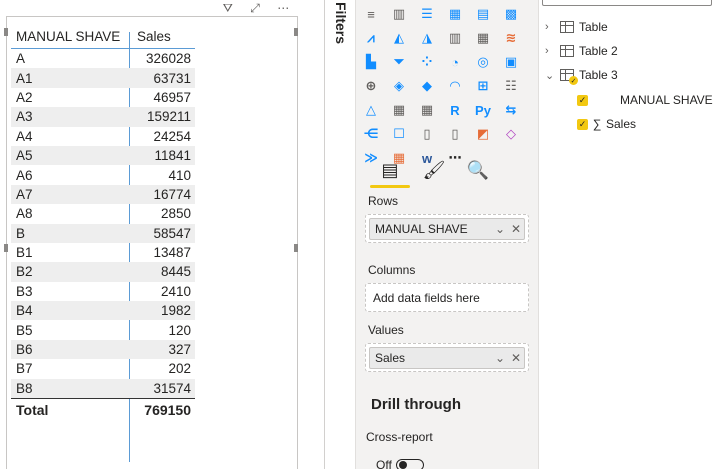 This screenshot has height=469, width=715. Describe the element at coordinates (340, 234) in the screenshot. I see `filters-pane-collapsed: Filters` at that location.